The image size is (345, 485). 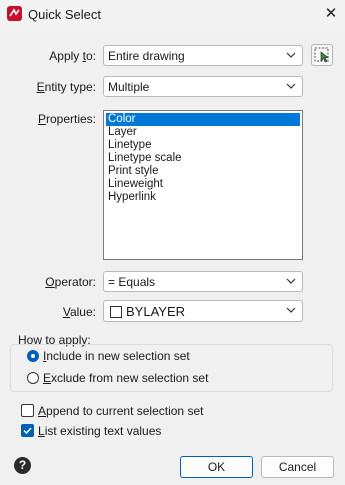 What do you see at coordinates (14, 13) in the screenshot?
I see `app-logo-icon` at bounding box center [14, 13].